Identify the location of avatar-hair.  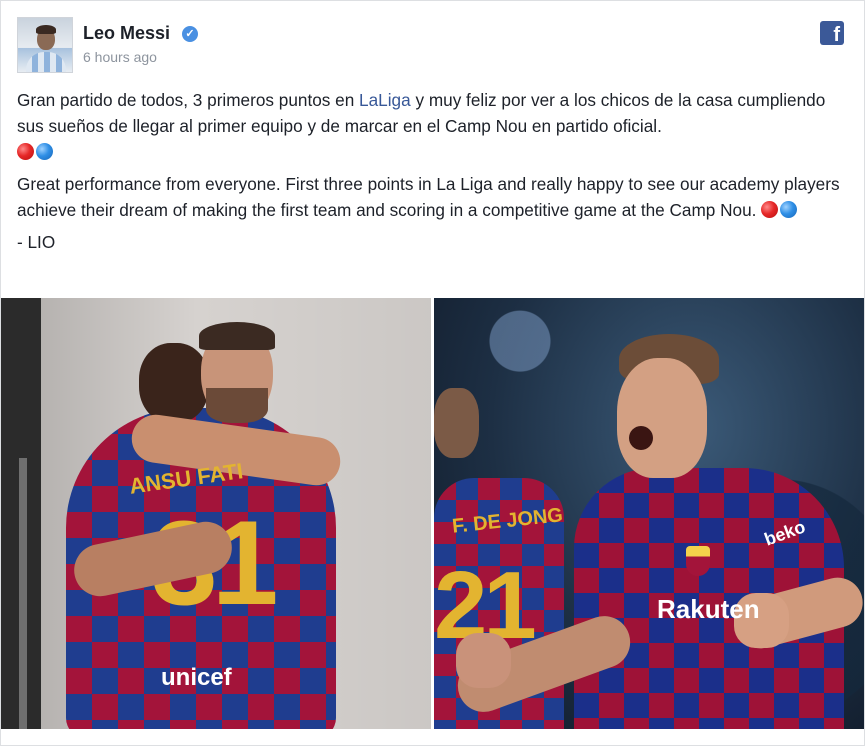
(46, 29).